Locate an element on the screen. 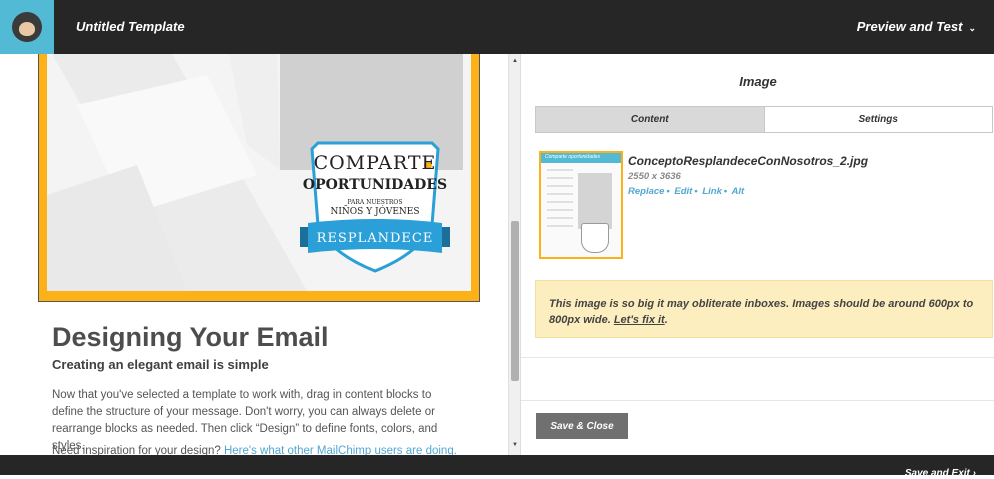 This screenshot has width=994, height=479. bottom-bar: Save and Exit › is located at coordinates (497, 467).